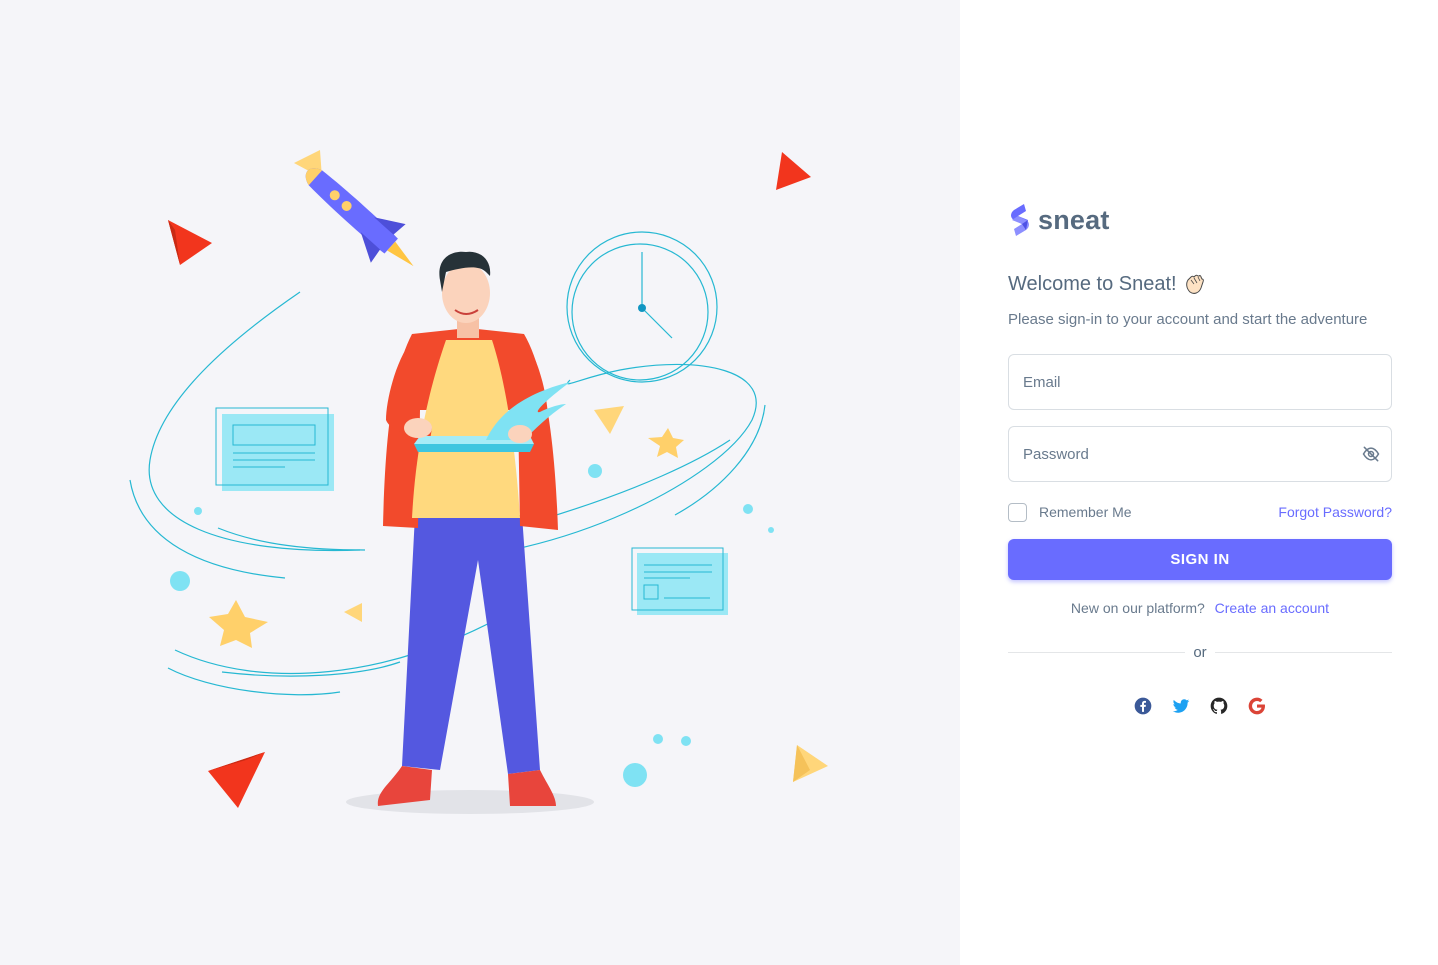  Describe the element at coordinates (642, 307) in the screenshot. I see `clock-graphic` at that location.